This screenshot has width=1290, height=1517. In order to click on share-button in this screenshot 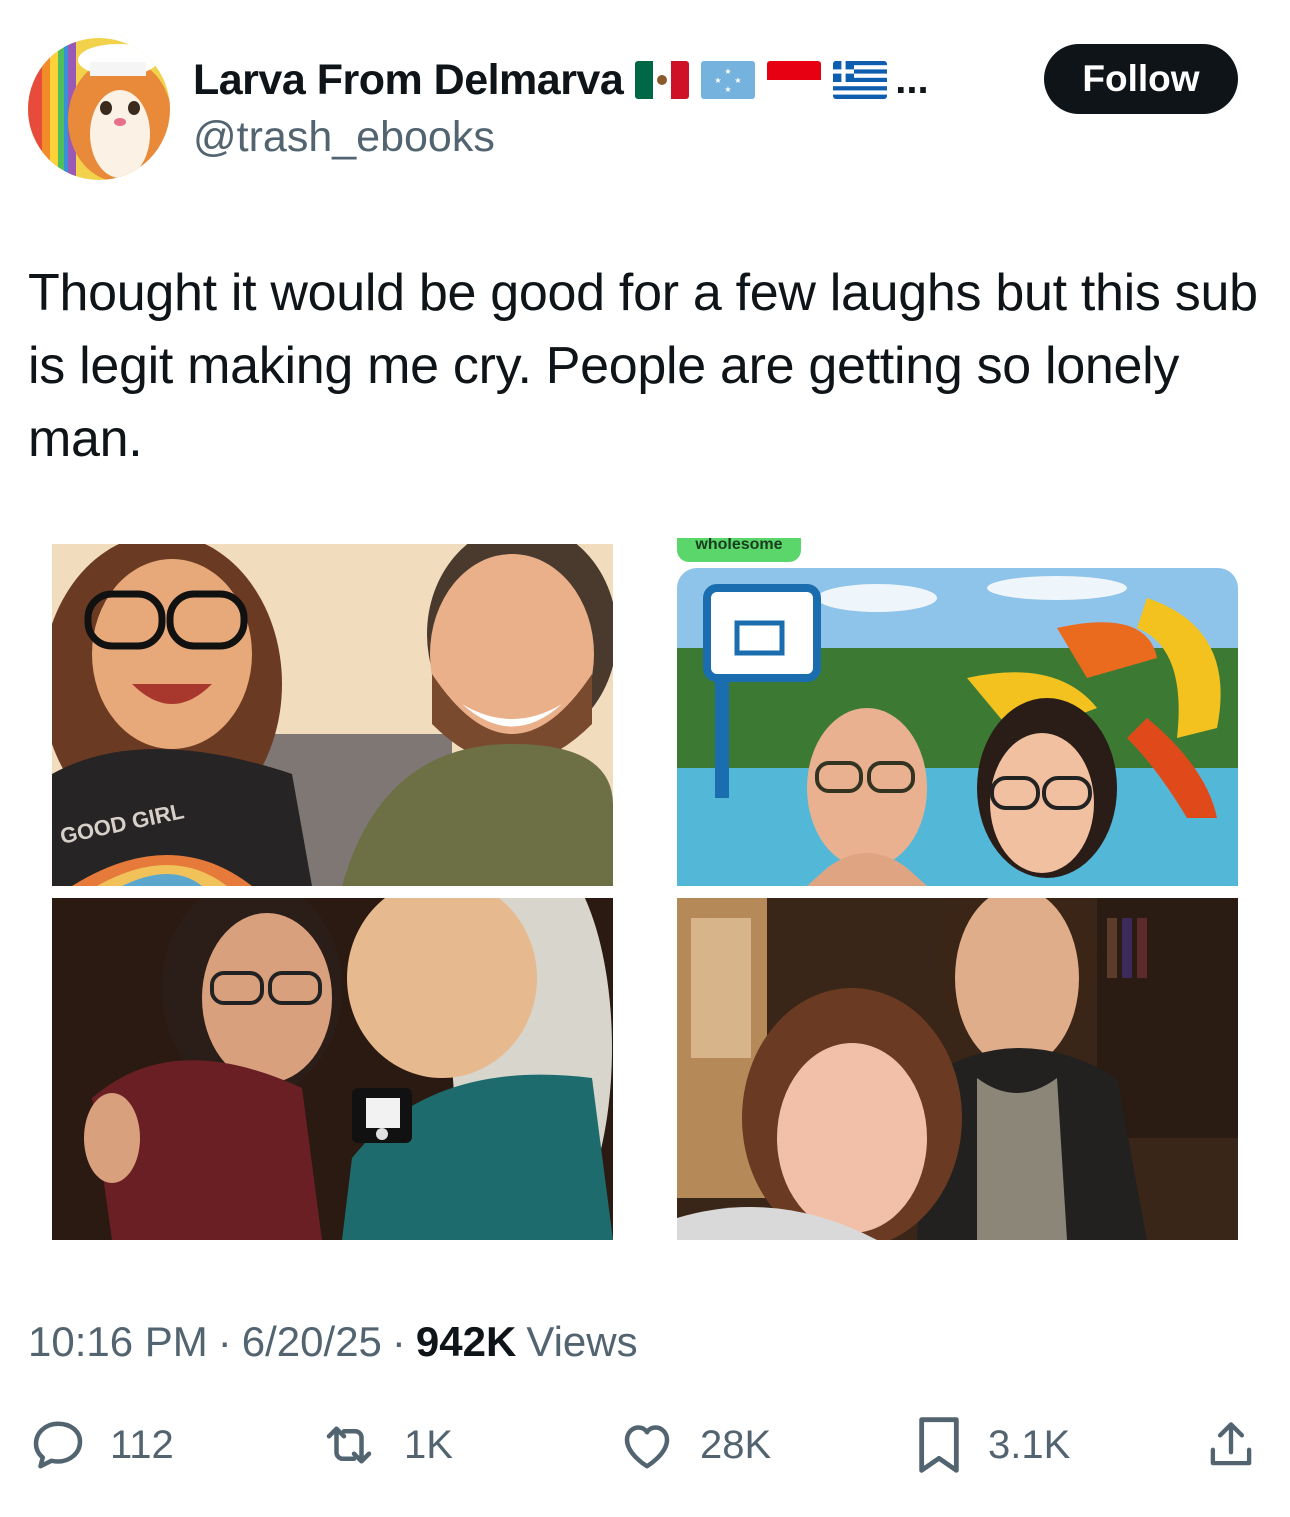, I will do `click(1231, 1445)`.